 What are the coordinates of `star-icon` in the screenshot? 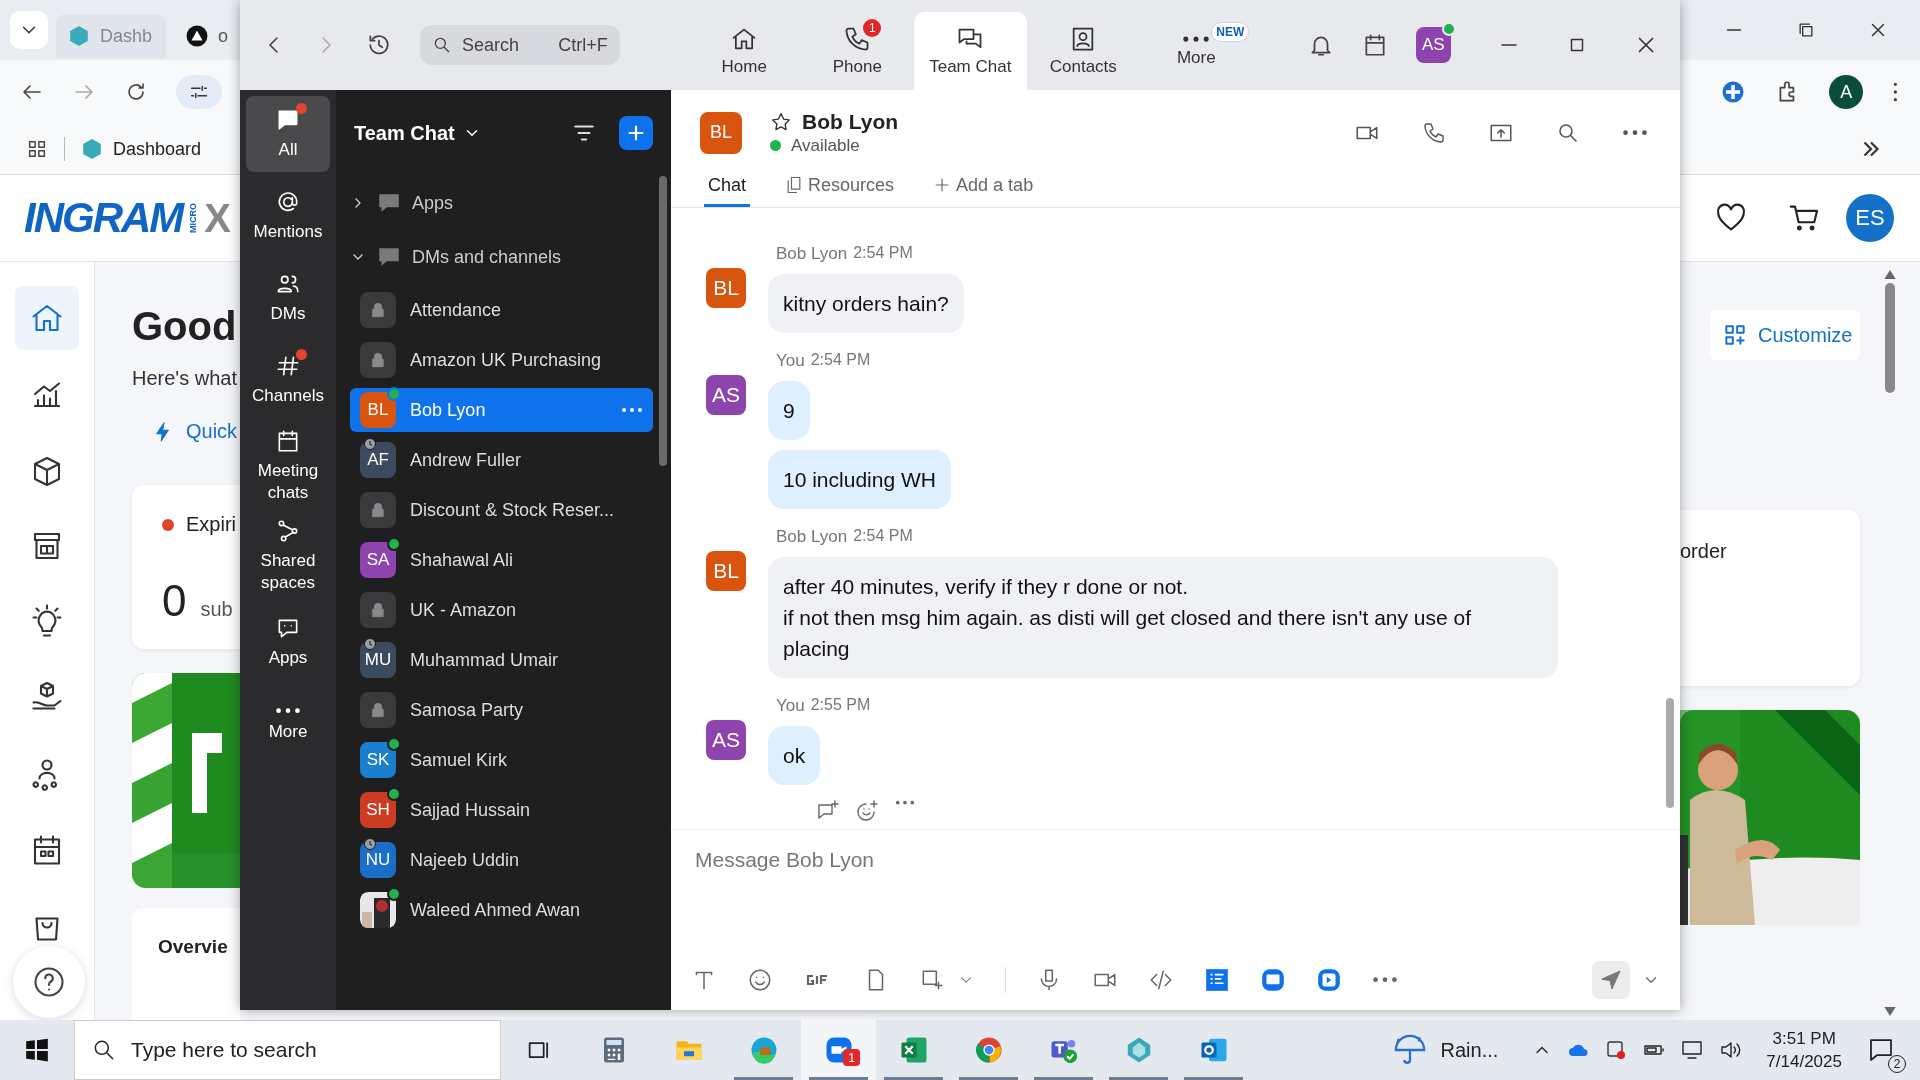 It's located at (781, 121).